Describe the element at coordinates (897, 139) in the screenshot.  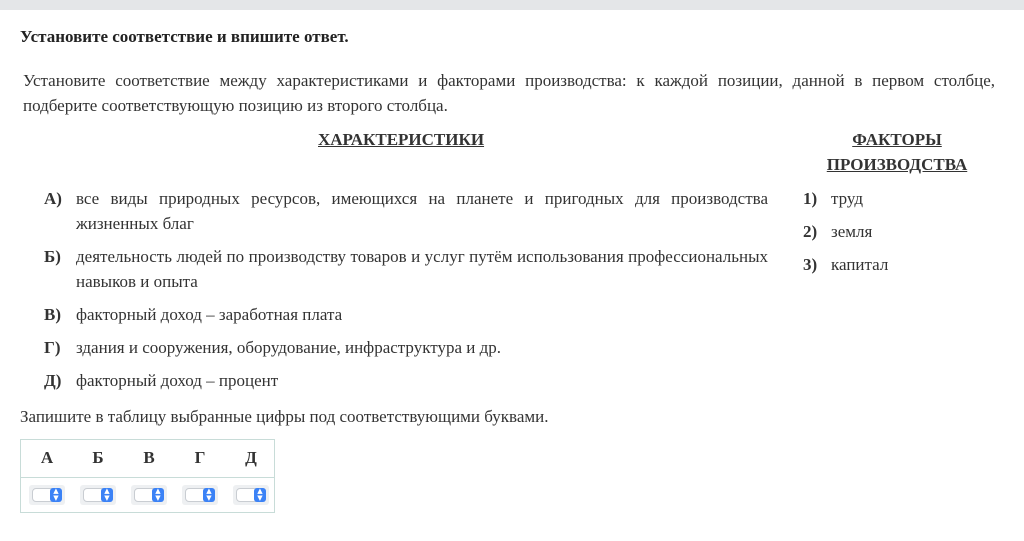
I see `factors-header-line1: ФАКТОРЫ` at that location.